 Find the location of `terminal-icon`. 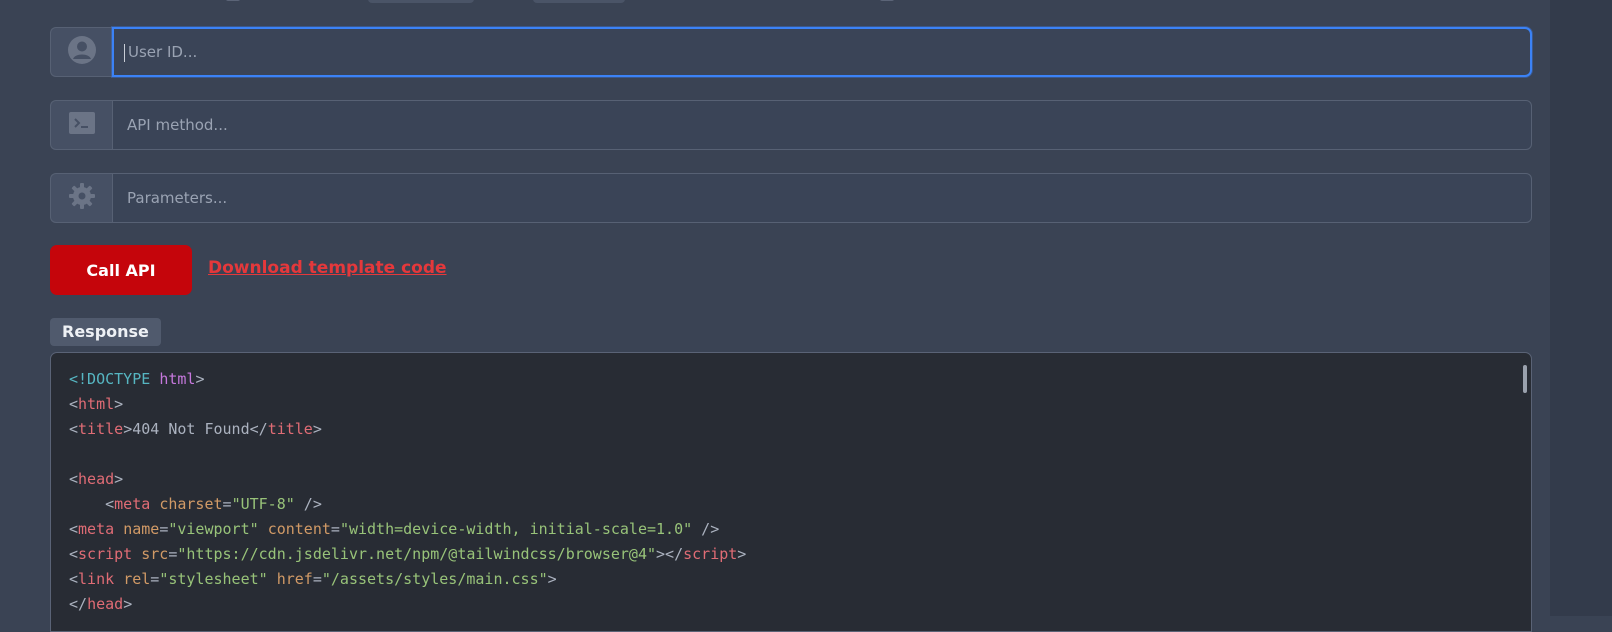

terminal-icon is located at coordinates (81, 125).